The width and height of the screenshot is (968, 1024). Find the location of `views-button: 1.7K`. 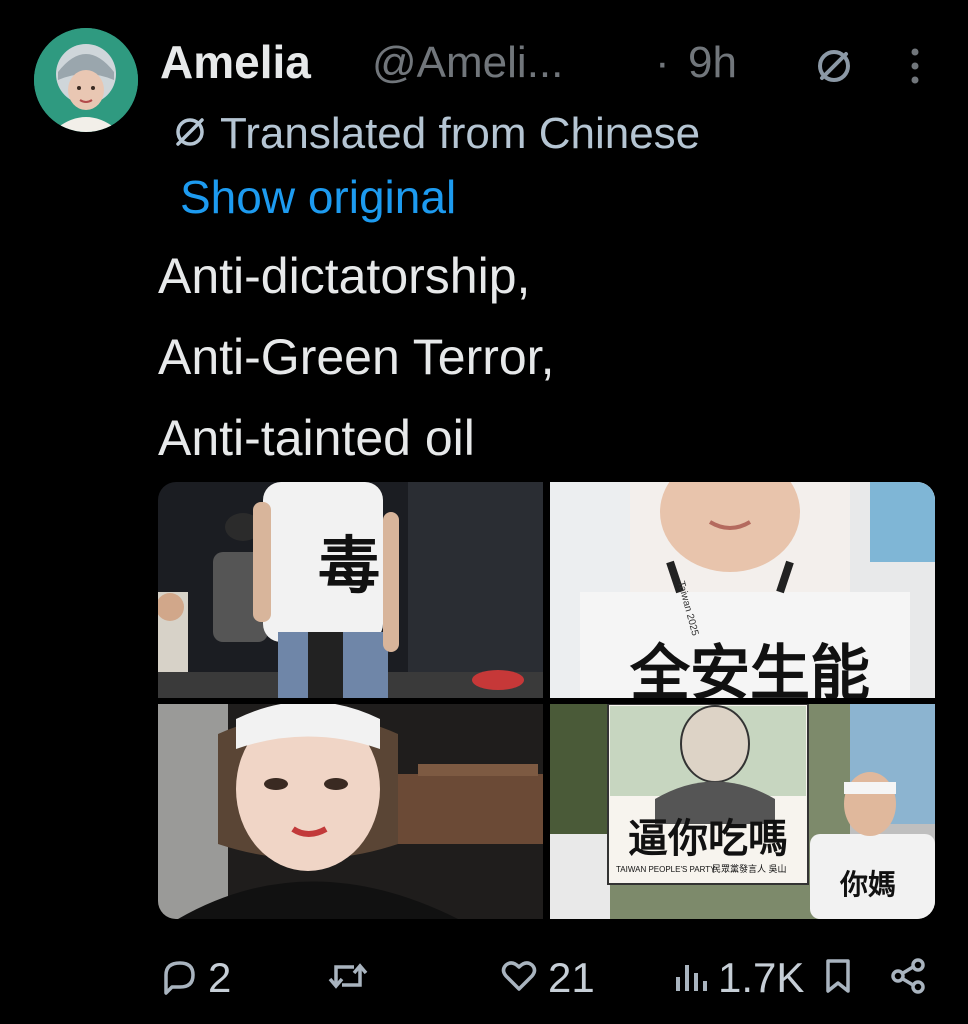

views-button: 1.7K is located at coordinates (737, 978).